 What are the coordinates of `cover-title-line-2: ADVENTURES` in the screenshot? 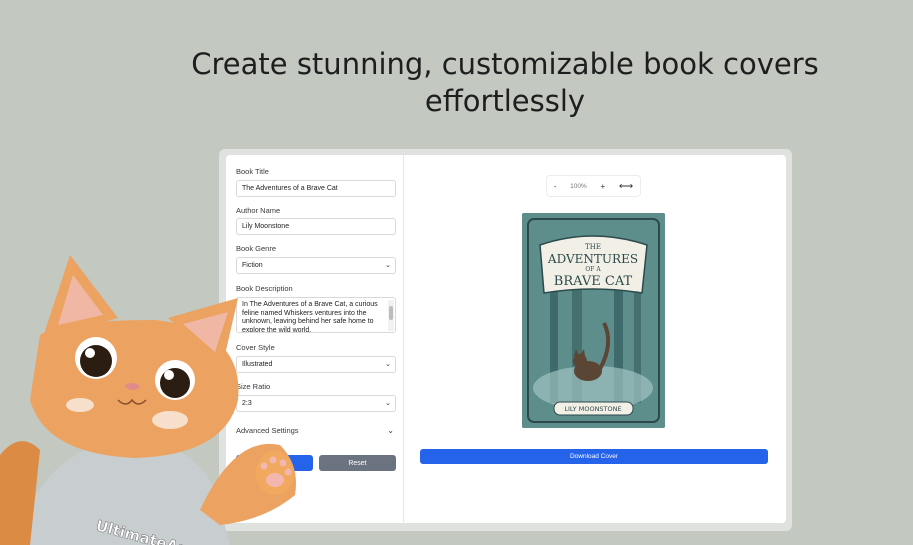 It's located at (592, 259).